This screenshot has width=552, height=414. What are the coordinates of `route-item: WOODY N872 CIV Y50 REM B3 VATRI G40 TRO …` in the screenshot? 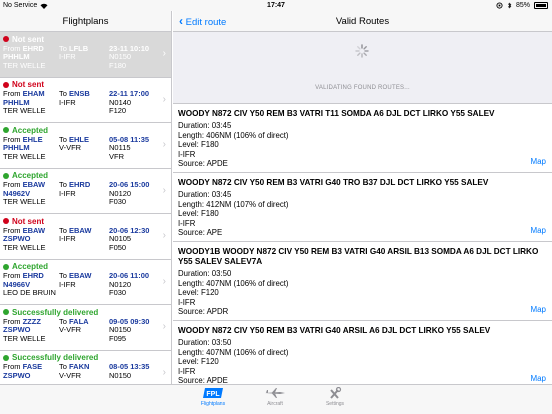 It's located at (362, 207).